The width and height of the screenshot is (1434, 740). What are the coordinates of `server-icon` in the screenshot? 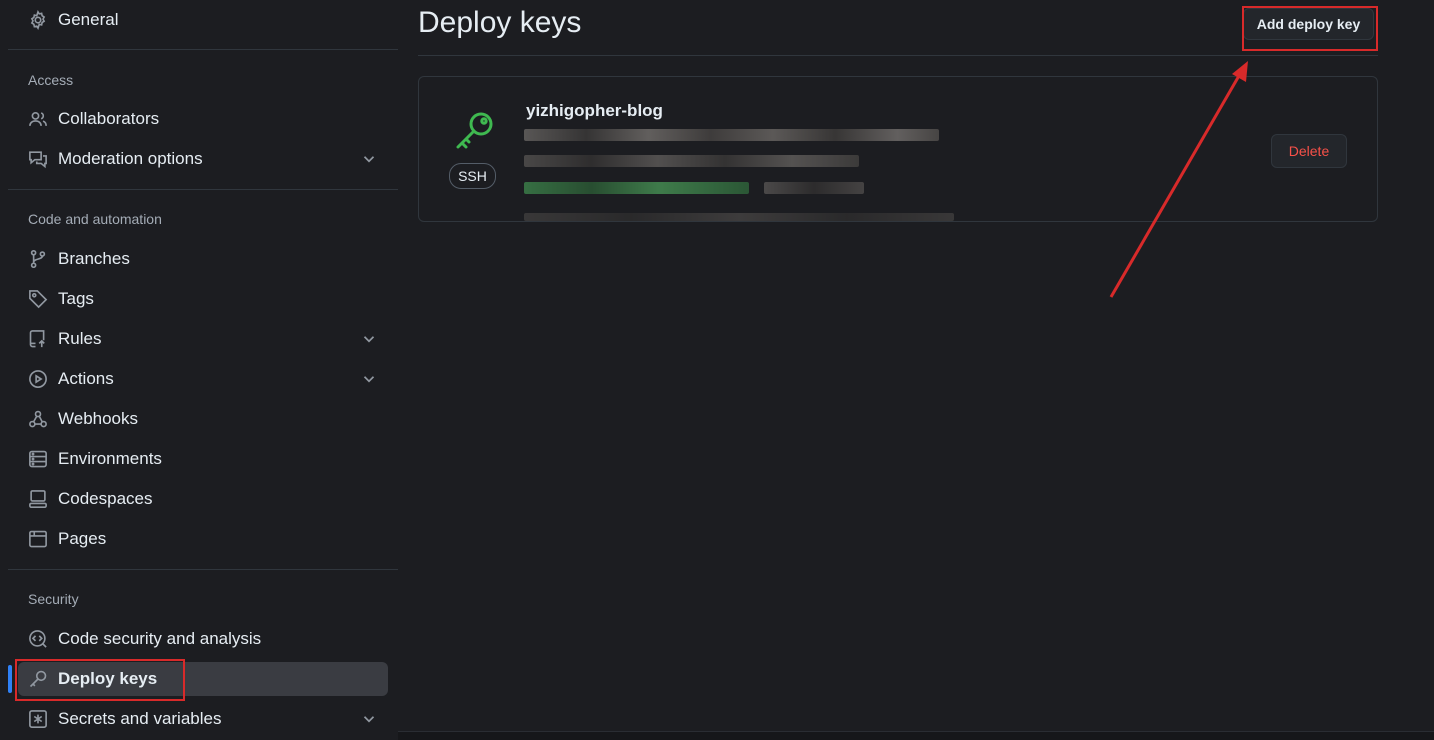 It's located at (38, 459).